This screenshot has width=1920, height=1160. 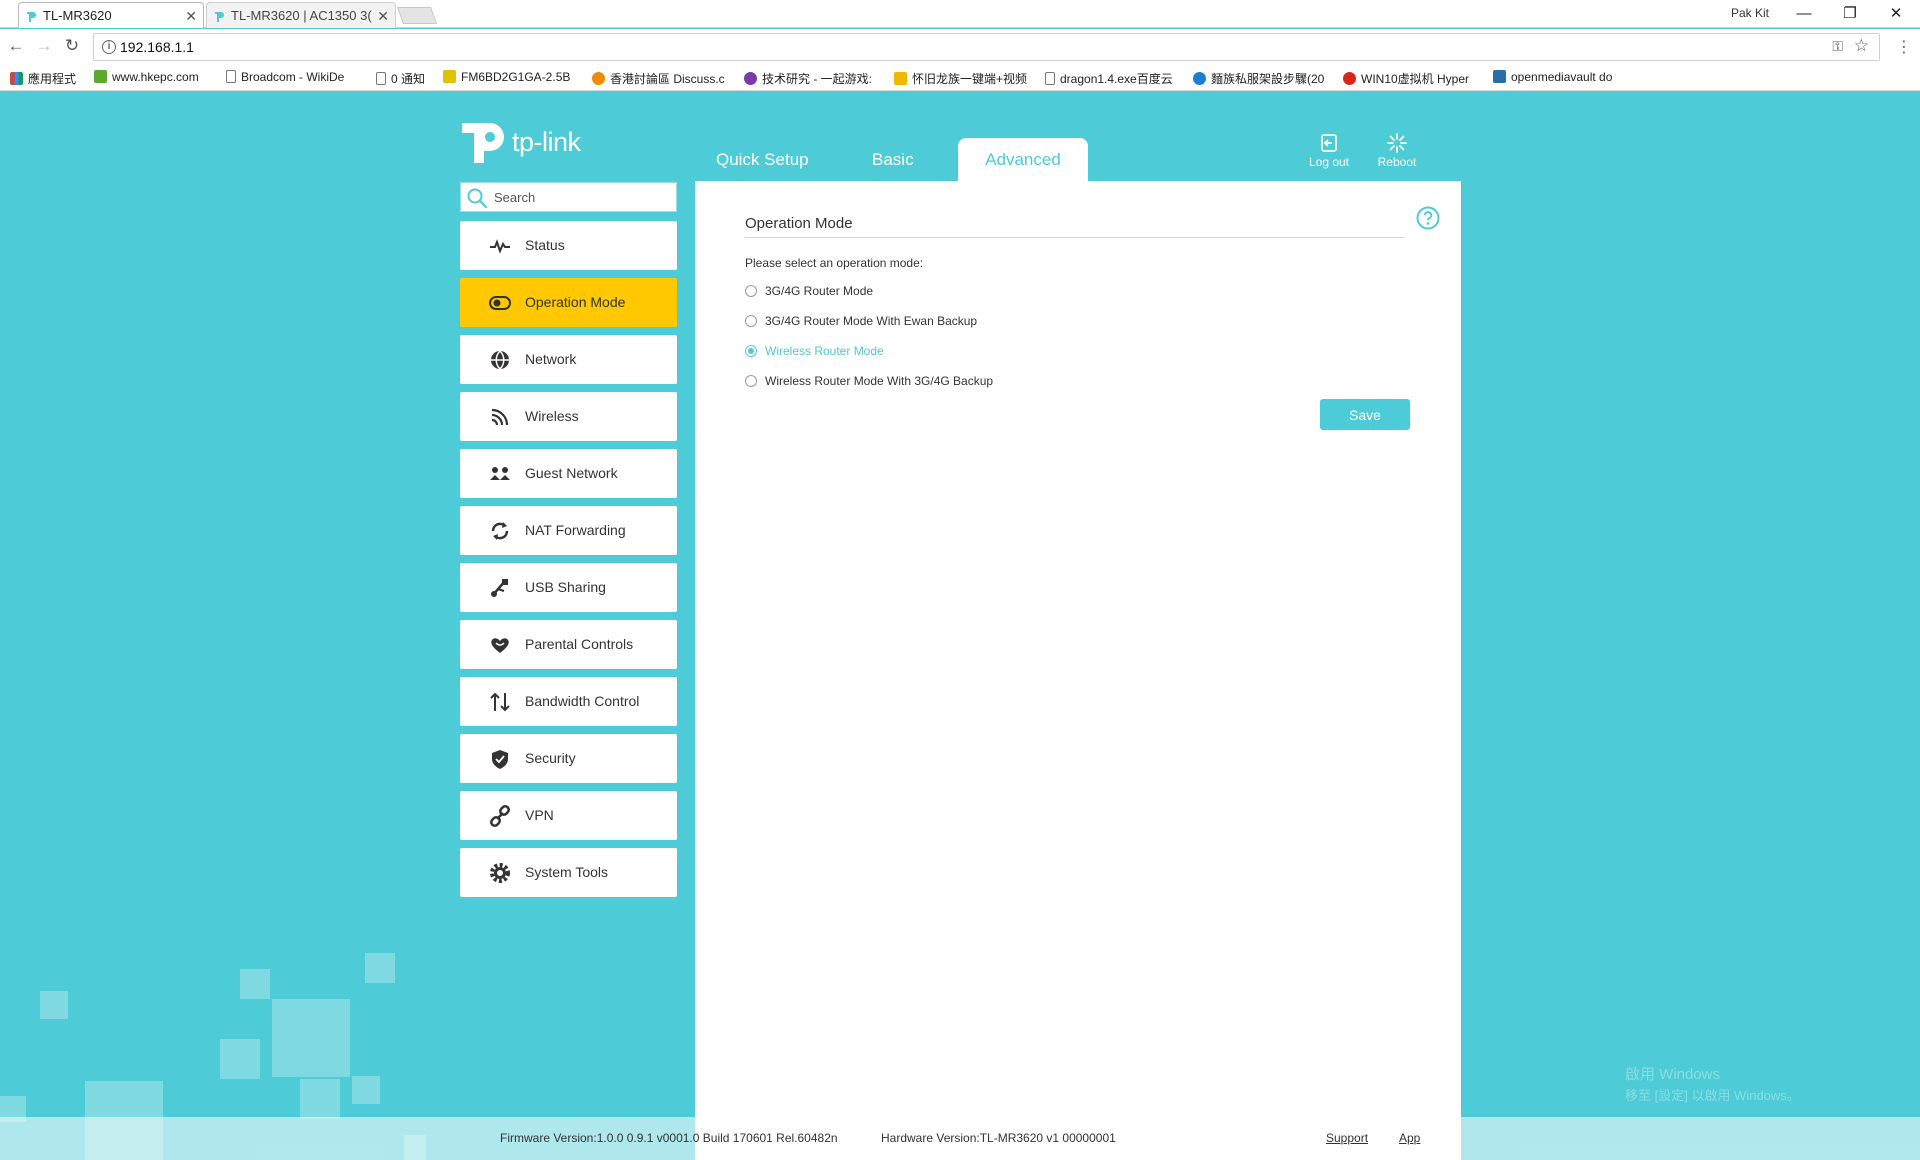 I want to click on link-icon, so click(x=500, y=816).